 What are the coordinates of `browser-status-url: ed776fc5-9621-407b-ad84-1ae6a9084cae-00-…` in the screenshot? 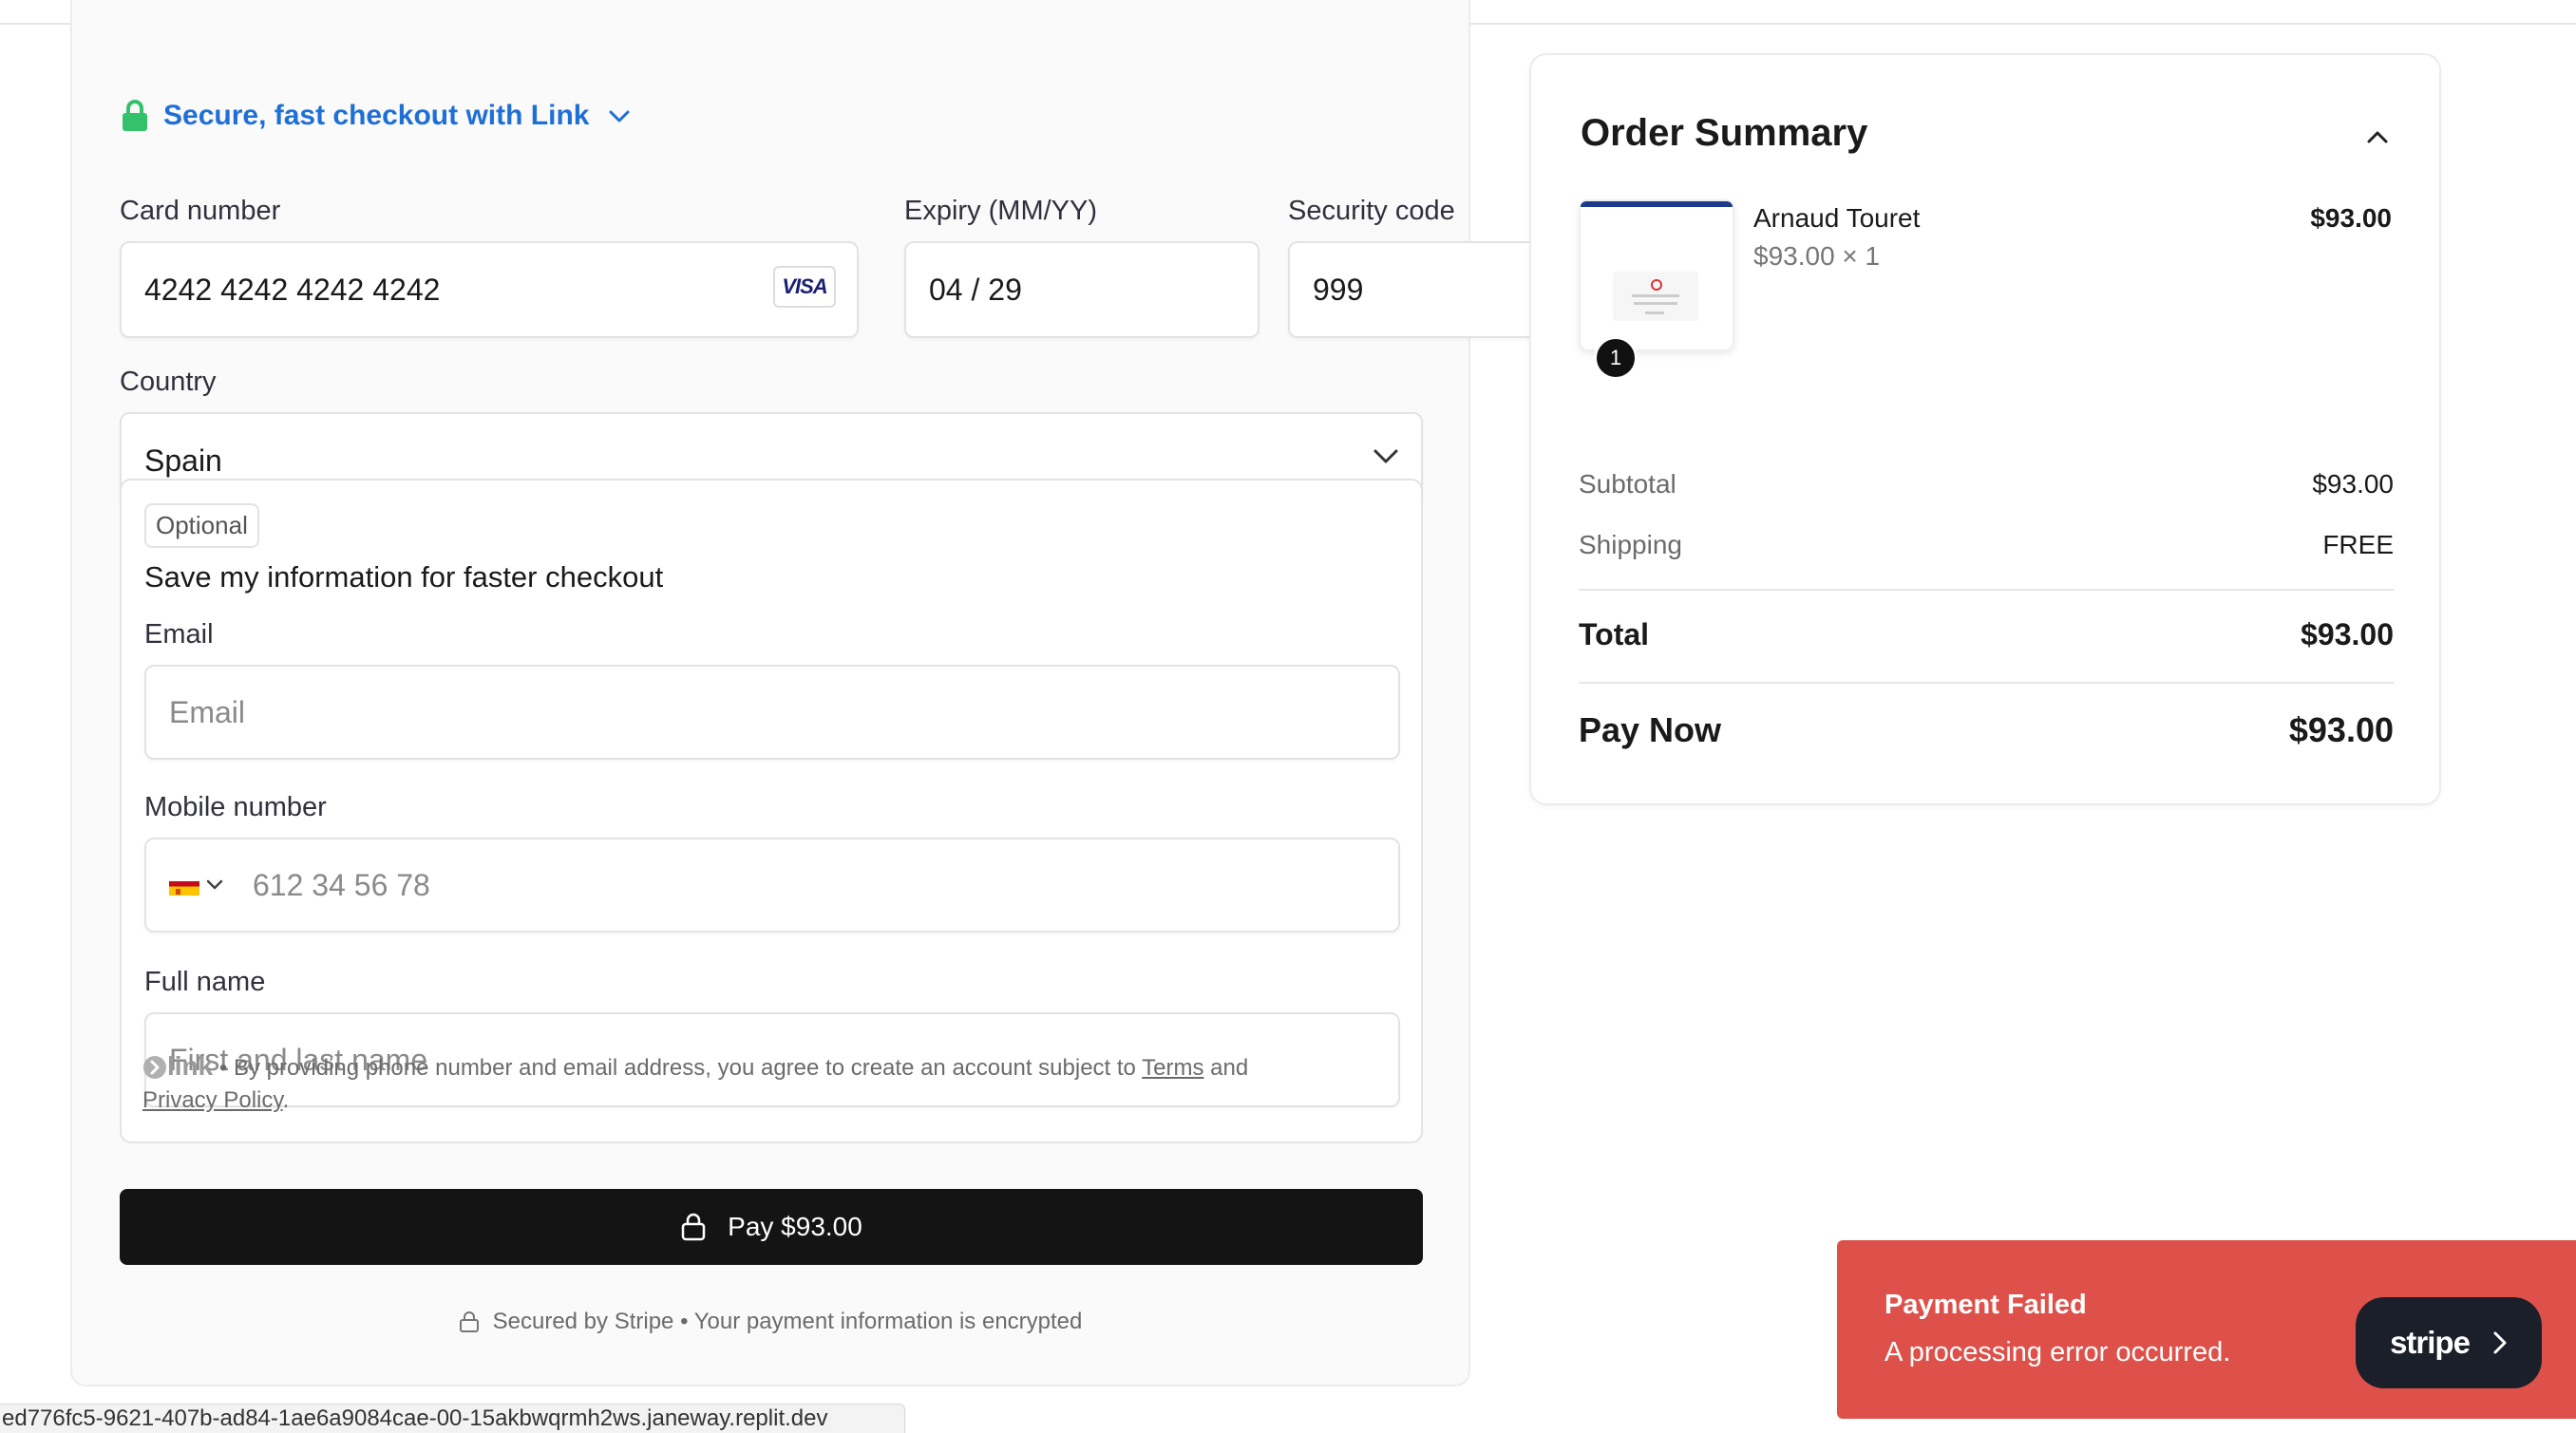 It's located at (452, 1418).